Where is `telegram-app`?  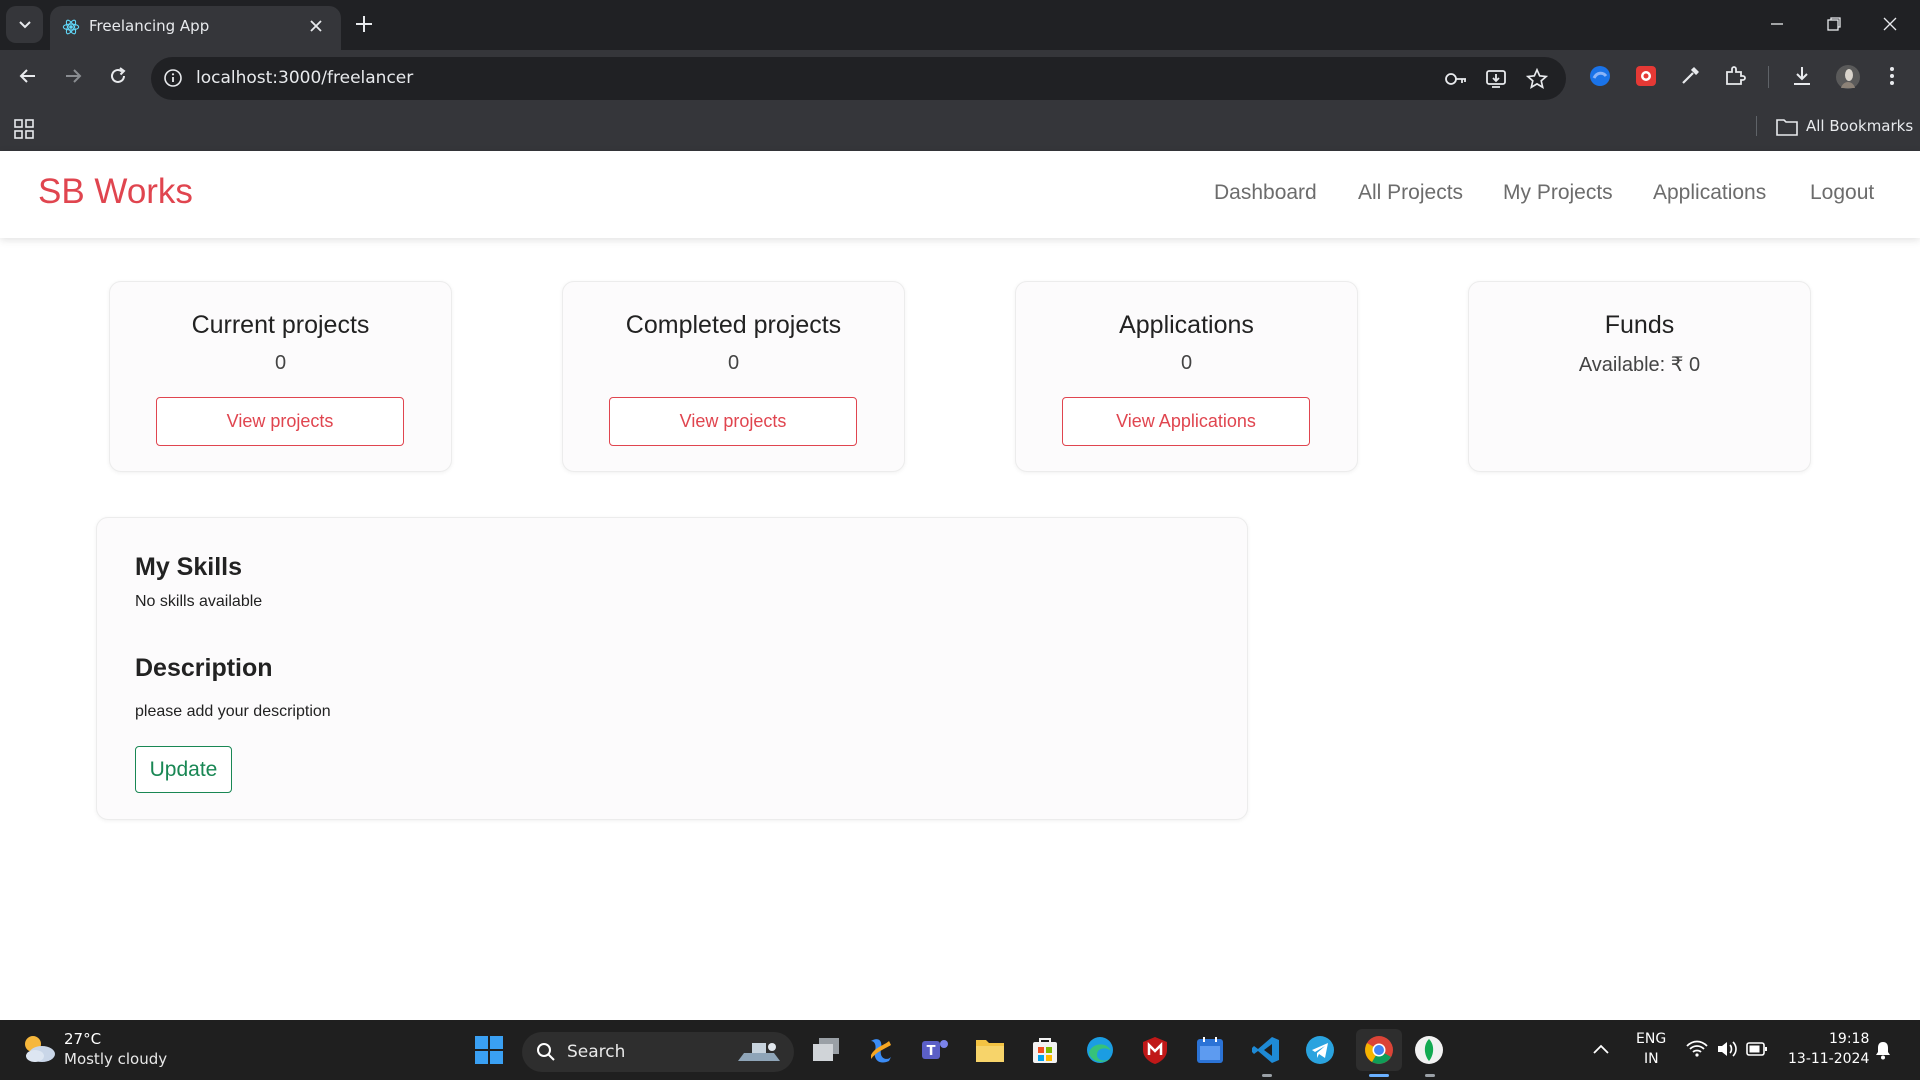
telegram-app is located at coordinates (1320, 1050).